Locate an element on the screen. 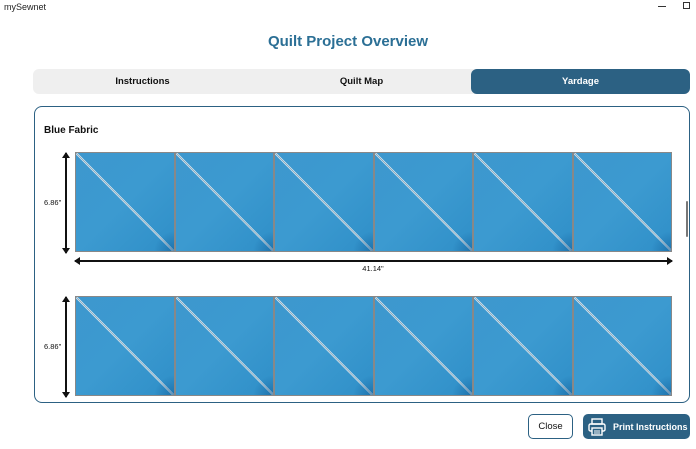  close-button: Close is located at coordinates (550, 426).